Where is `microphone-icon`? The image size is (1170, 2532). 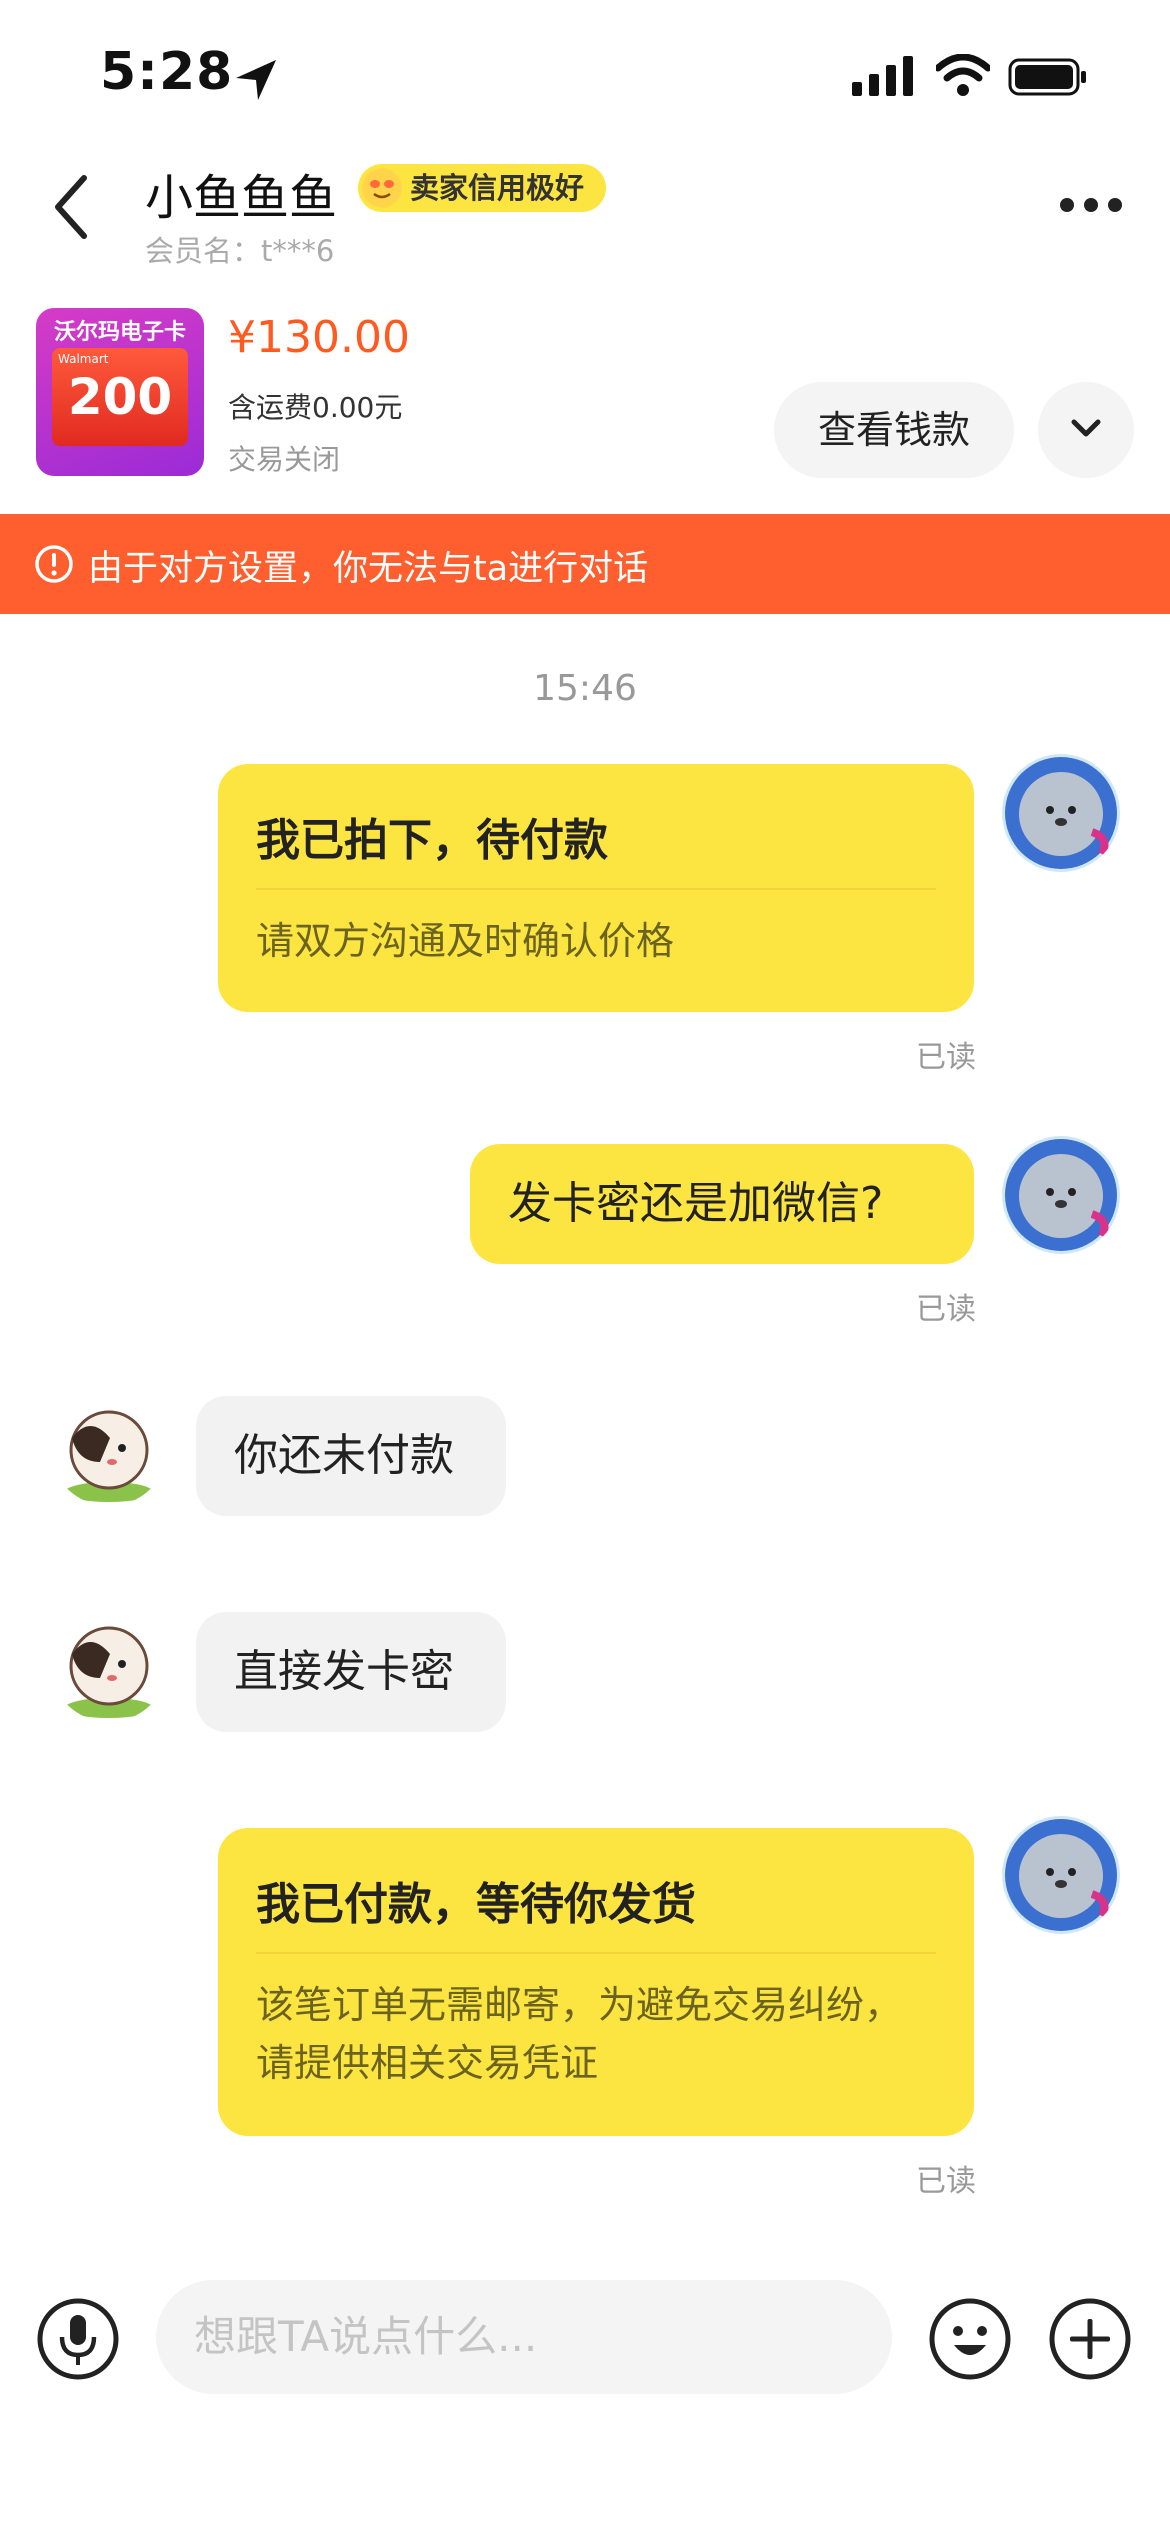
microphone-icon is located at coordinates (78, 2339).